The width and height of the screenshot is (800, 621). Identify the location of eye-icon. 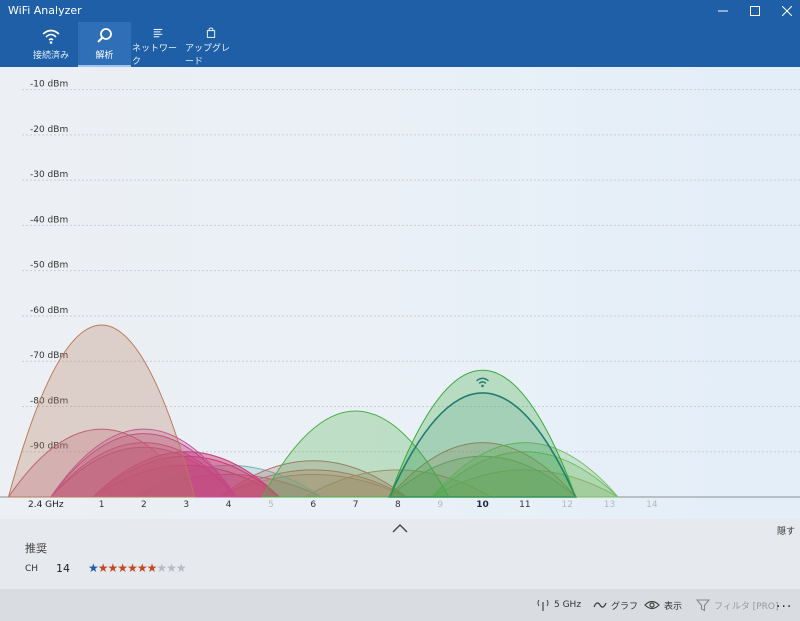
(652, 605).